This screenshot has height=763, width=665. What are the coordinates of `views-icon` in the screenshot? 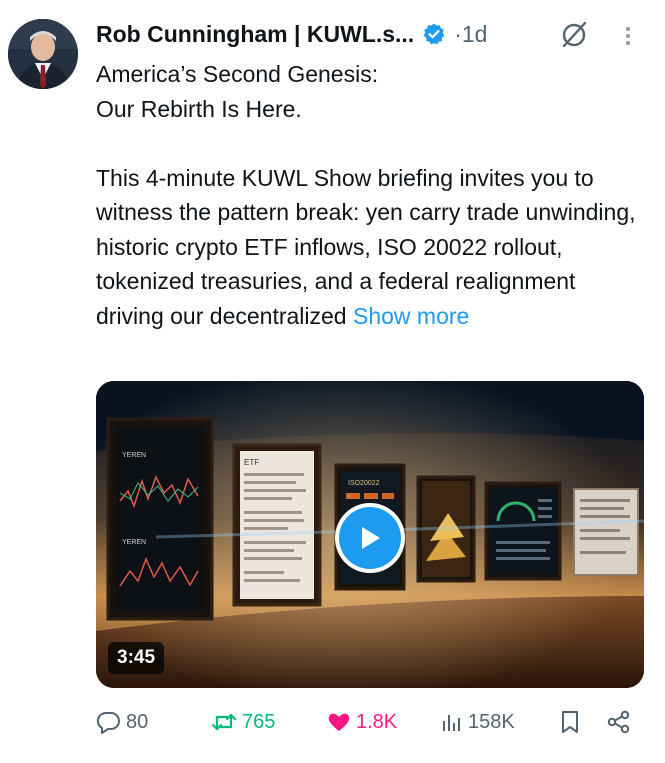 It's located at (451, 723).